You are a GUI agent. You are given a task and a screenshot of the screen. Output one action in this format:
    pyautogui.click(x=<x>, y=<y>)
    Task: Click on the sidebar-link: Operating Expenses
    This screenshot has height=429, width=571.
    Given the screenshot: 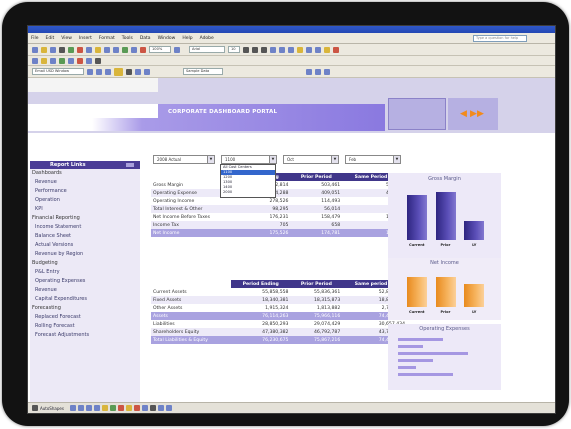 What is the action you would take?
    pyautogui.click(x=85, y=281)
    